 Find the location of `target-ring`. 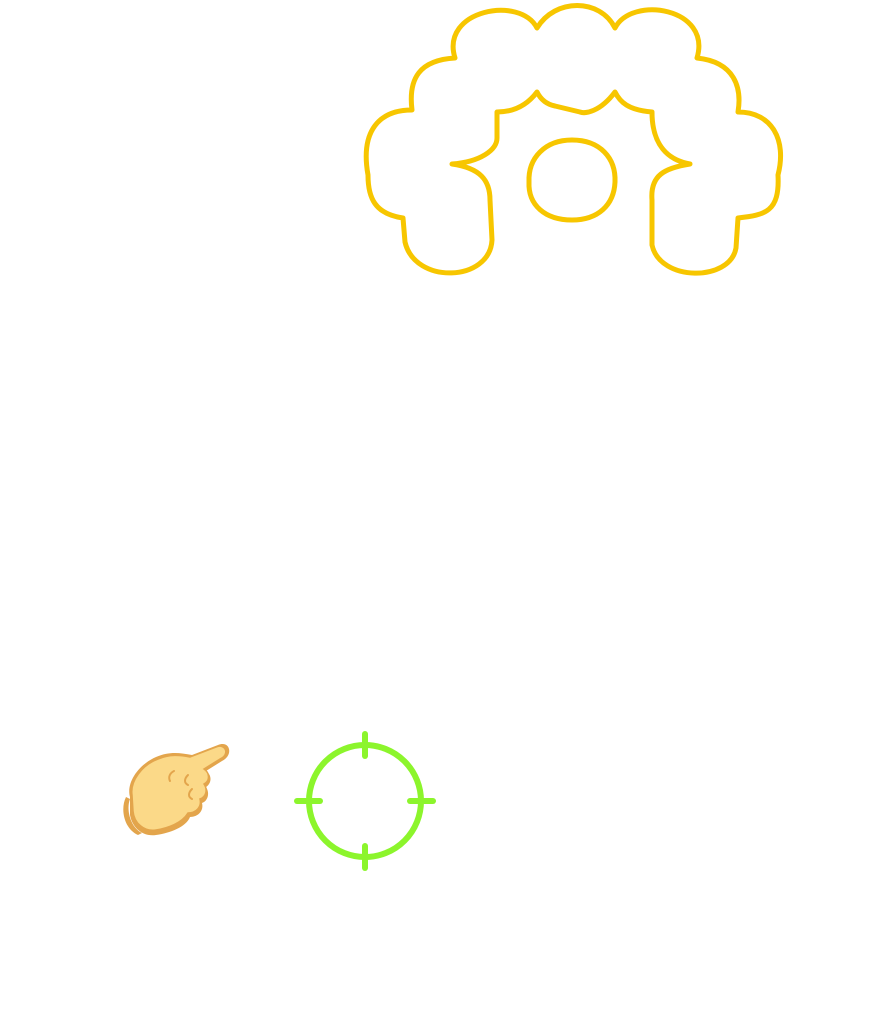

target-ring is located at coordinates (365, 801).